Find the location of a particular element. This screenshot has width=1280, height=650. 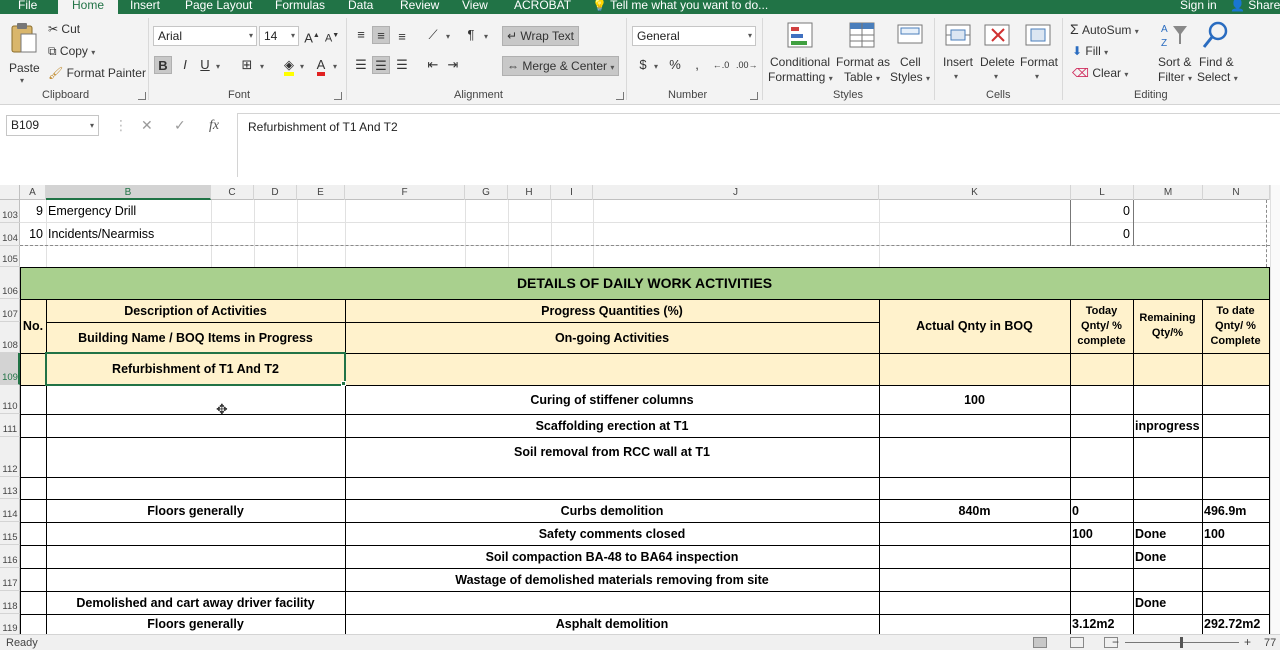

cell-a103: 9 is located at coordinates (33, 211).